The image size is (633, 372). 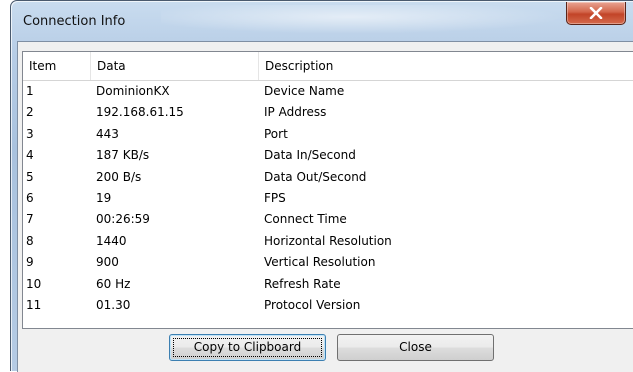 I want to click on table-row: 7 00:26:59 Connect Time, so click(x=328, y=219).